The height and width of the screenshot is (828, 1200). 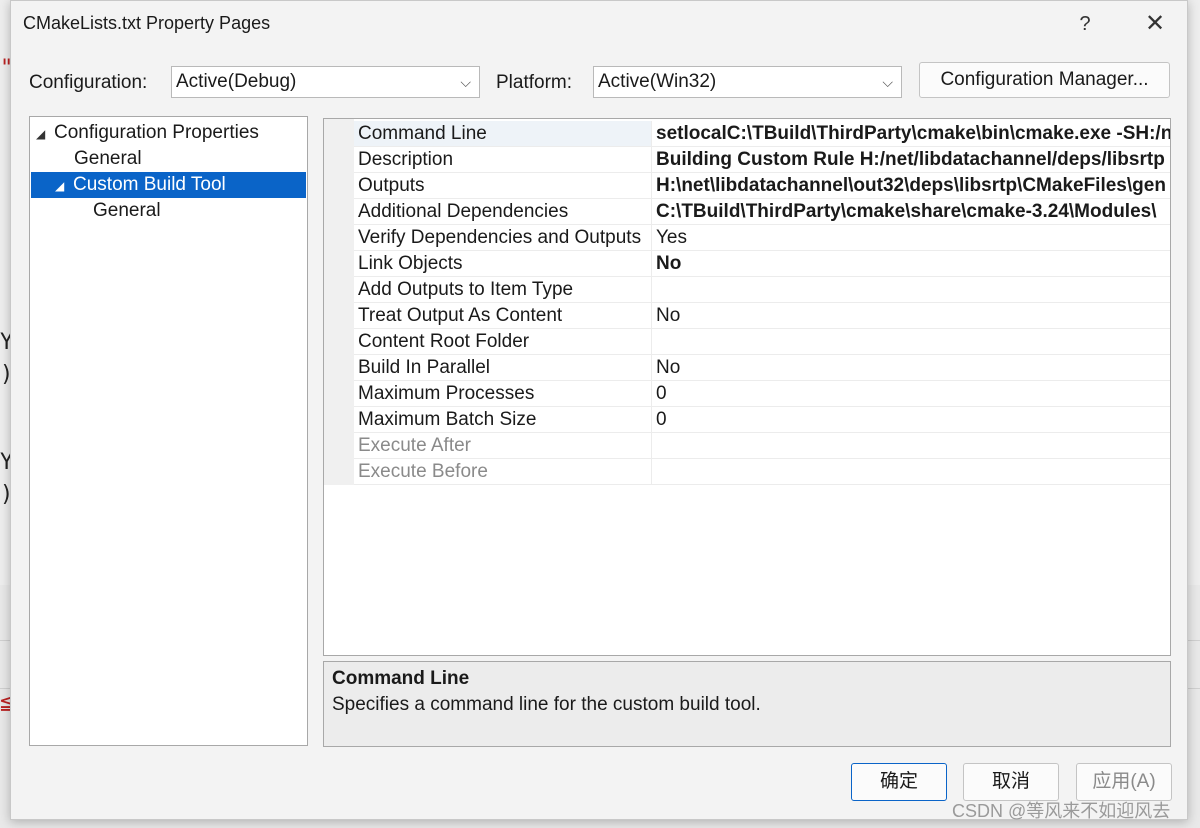 I want to click on tree-item-label: Custom Build Tool, so click(x=149, y=184).